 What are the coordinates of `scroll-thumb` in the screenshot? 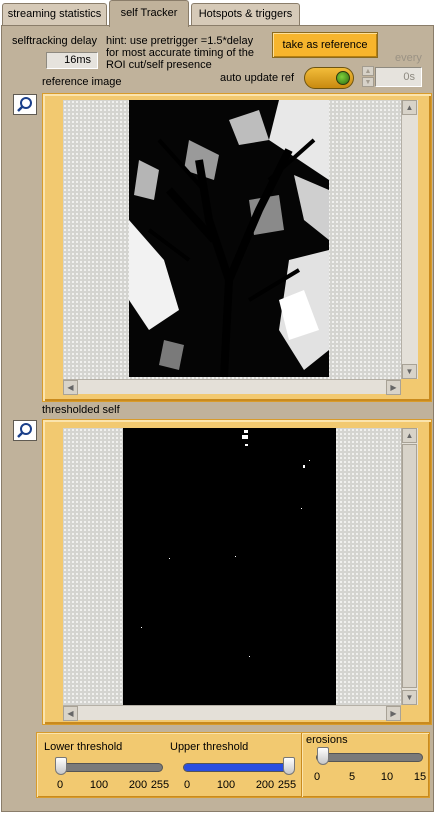 It's located at (409, 566).